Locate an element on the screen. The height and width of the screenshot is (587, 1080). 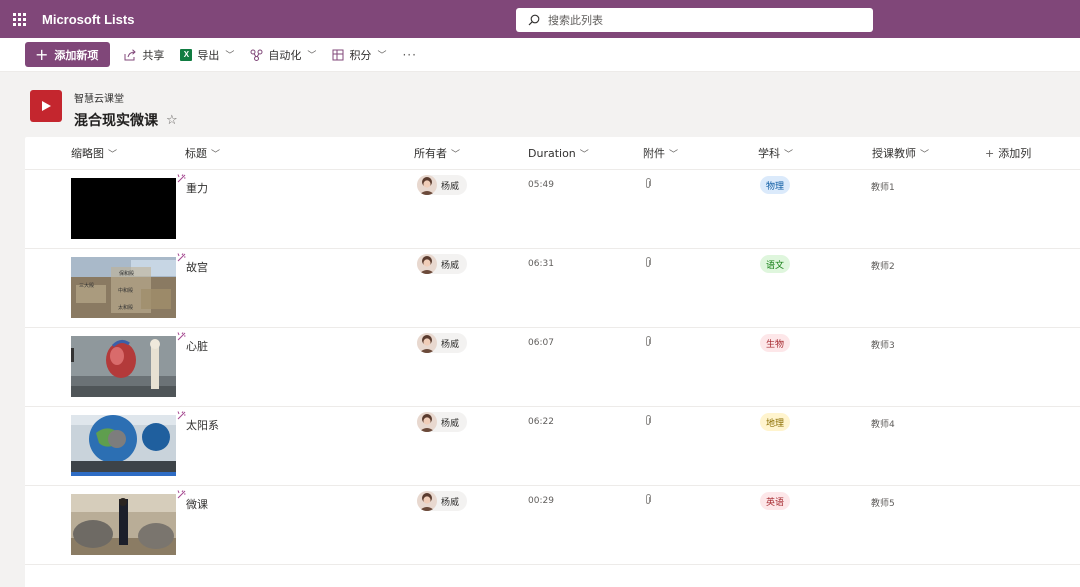
list-row: 微课 杨威 00:29 英语 教师5 is located at coordinates (552, 525).